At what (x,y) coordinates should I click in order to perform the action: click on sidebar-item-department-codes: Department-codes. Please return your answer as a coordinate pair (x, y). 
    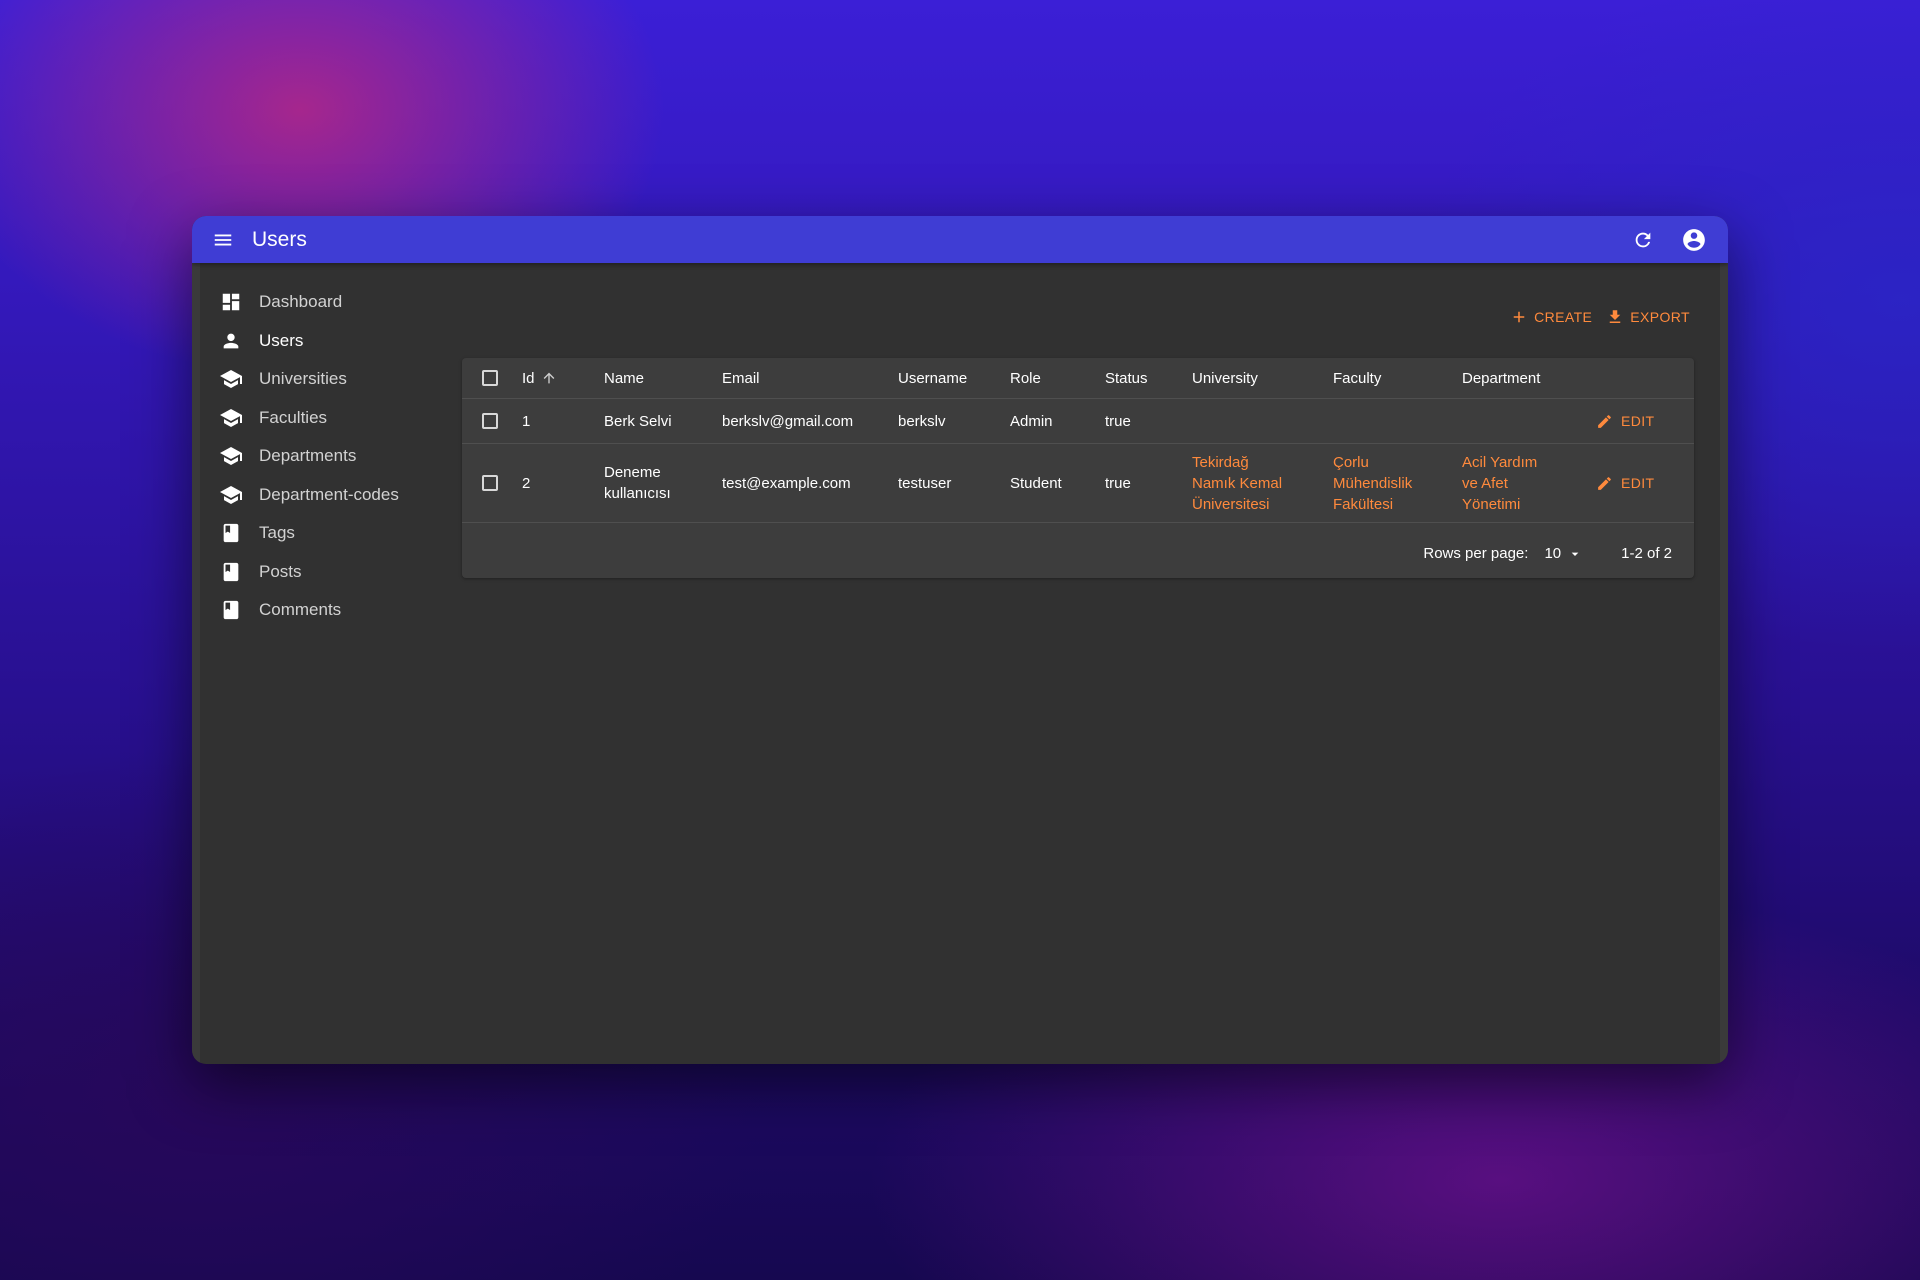
    Looking at the image, I should click on (320, 495).